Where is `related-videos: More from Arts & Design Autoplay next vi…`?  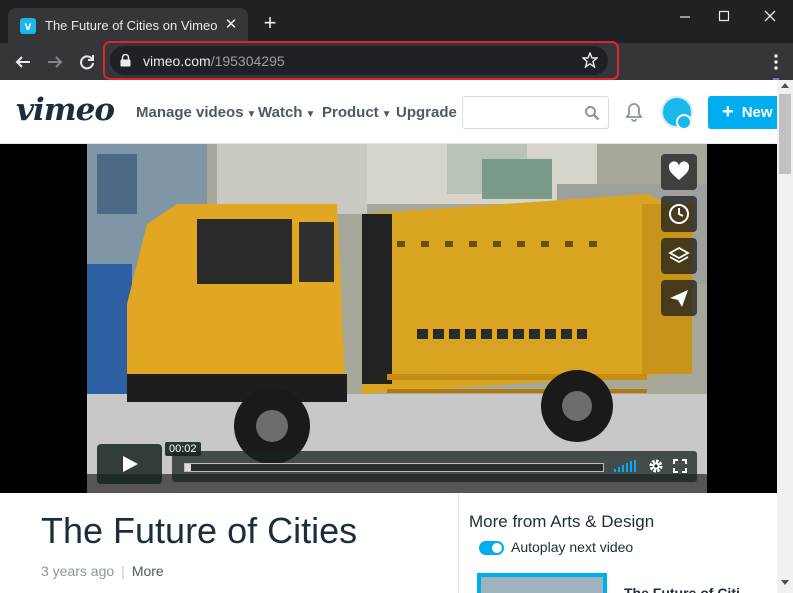
related-videos: More from Arts & Design Autoplay next vi… is located at coordinates (618, 543).